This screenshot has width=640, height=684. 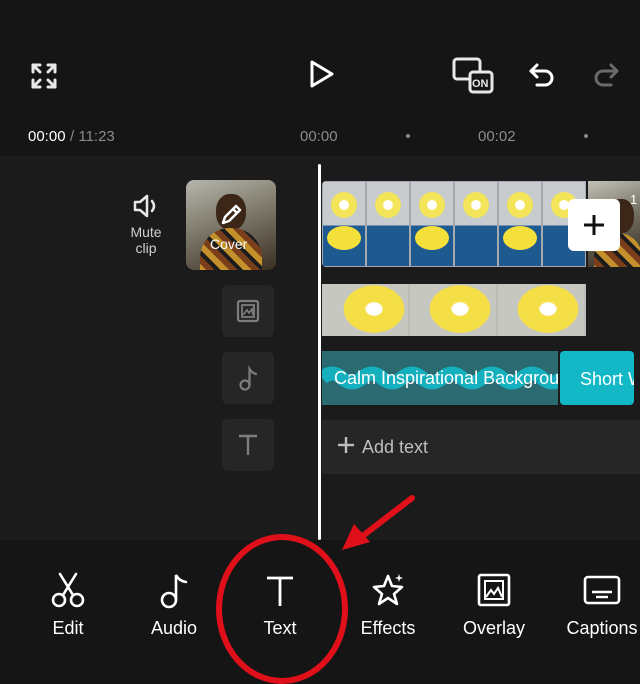 I want to click on text-track-button, so click(x=248, y=445).